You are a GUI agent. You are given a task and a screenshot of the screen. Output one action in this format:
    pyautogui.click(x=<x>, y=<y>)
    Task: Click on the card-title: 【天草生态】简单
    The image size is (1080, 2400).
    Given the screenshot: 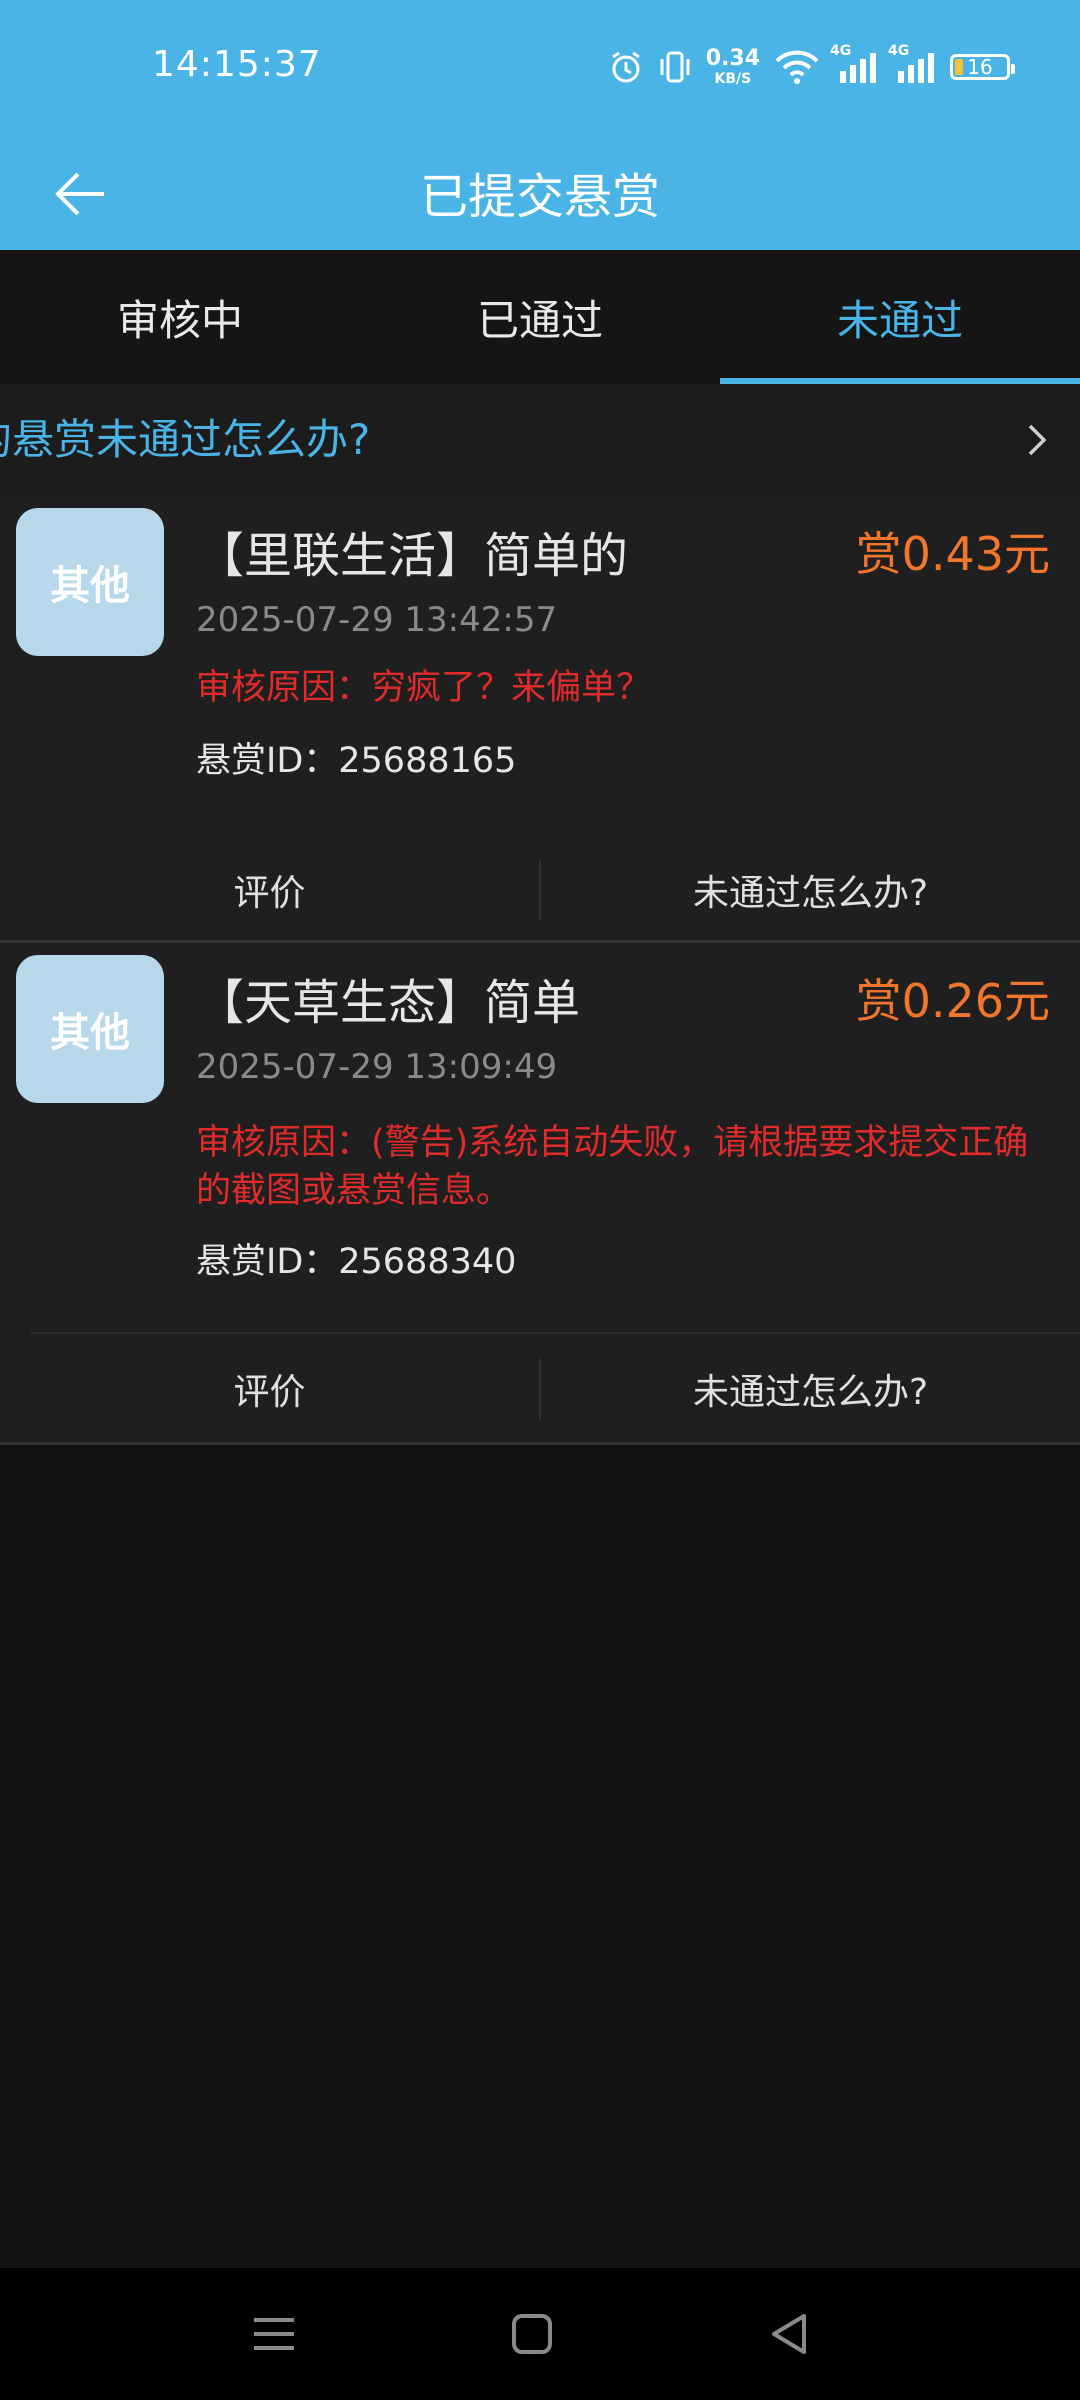 What is the action you would take?
    pyautogui.click(x=388, y=1003)
    